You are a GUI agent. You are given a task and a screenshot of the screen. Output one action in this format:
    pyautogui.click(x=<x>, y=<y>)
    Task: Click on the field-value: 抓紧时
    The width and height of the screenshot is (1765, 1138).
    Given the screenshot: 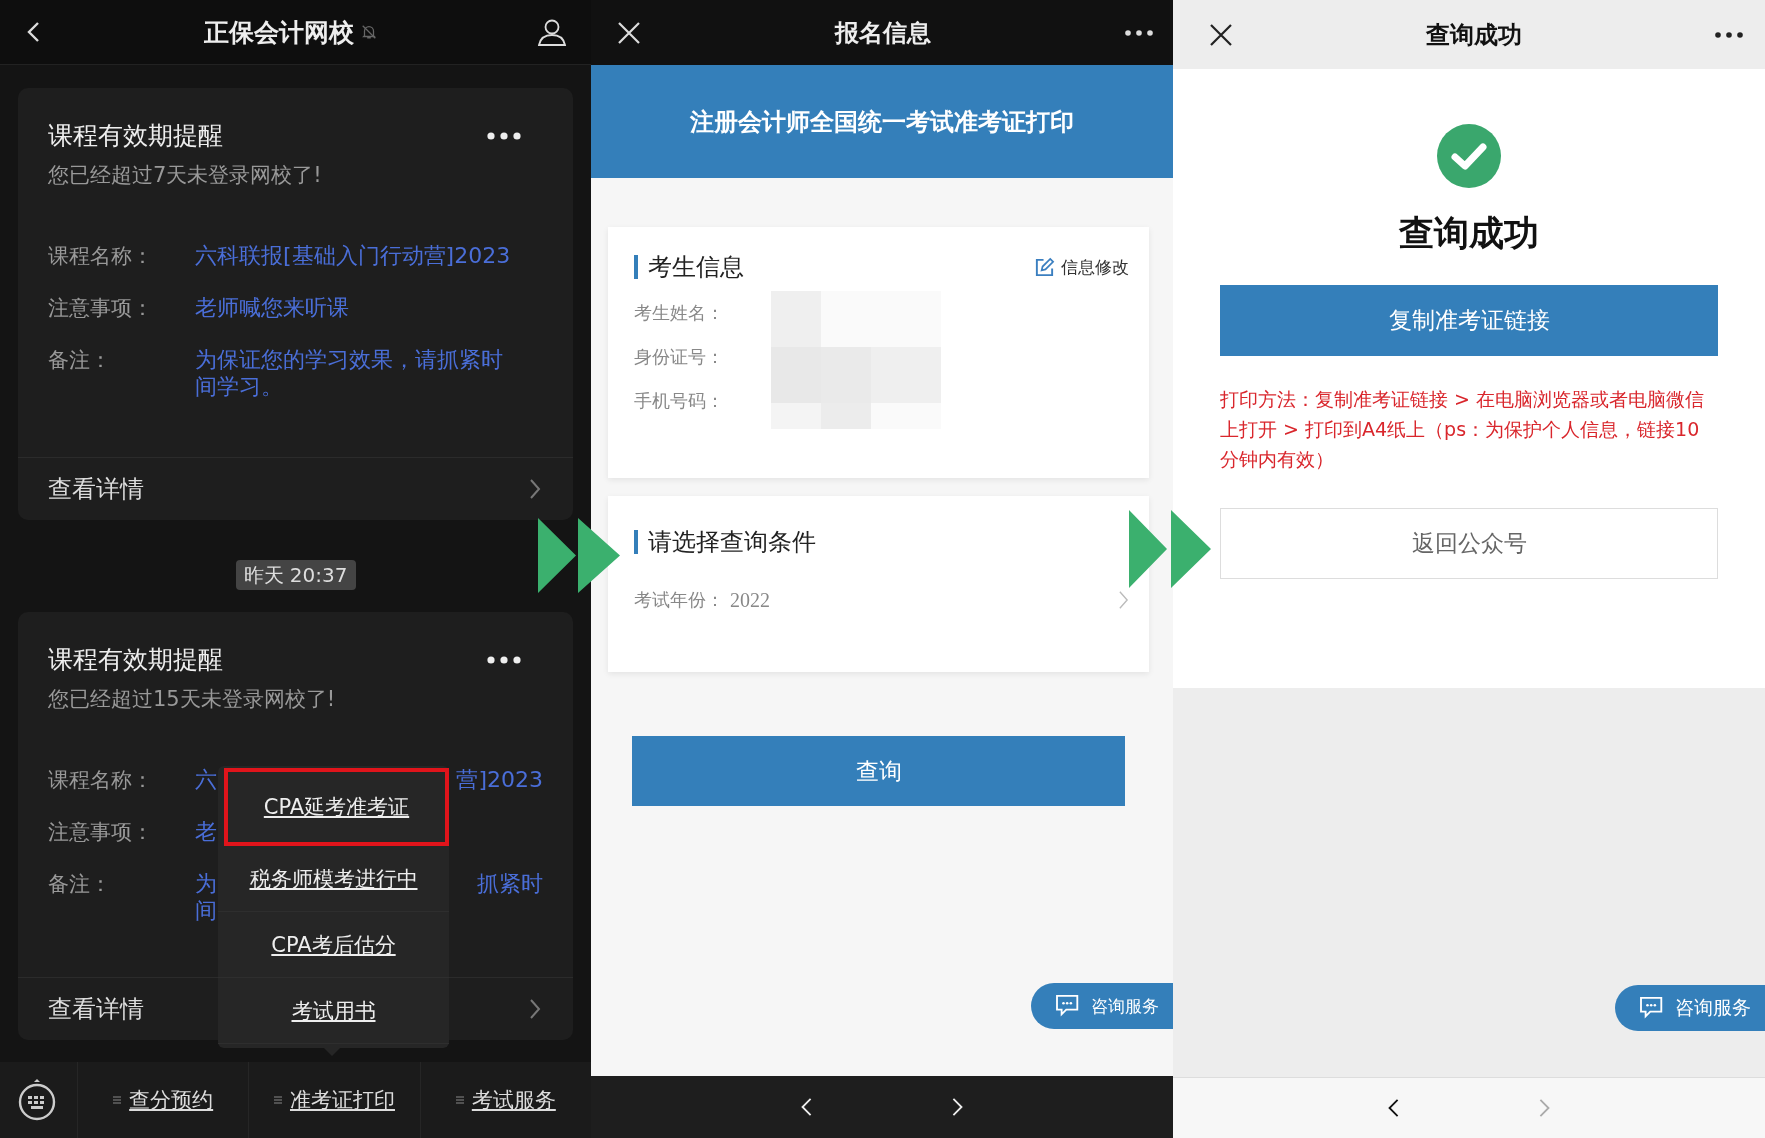 What is the action you would take?
    pyautogui.click(x=510, y=883)
    